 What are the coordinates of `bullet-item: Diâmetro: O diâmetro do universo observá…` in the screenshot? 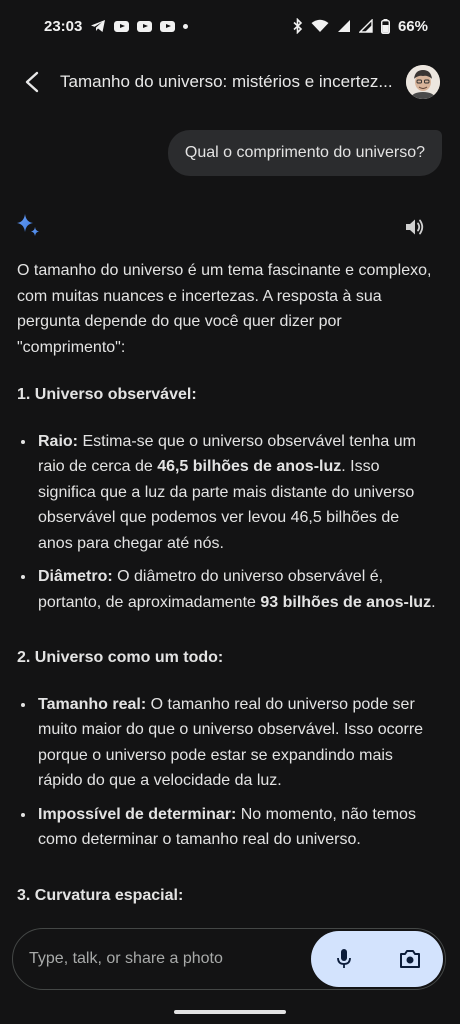 It's located at (227, 589).